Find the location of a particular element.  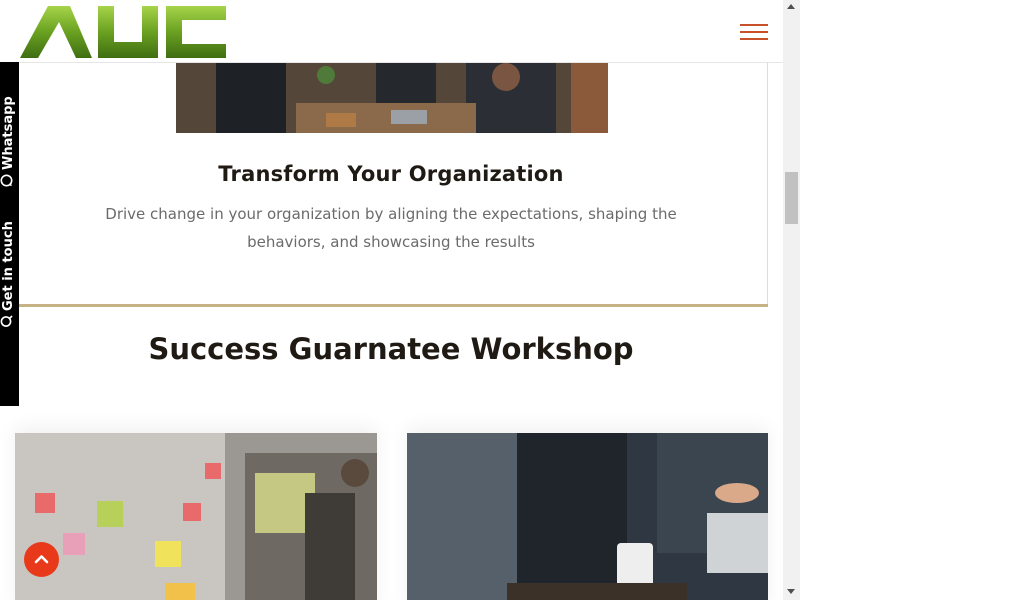

team-meeting-photo is located at coordinates (587, 516).